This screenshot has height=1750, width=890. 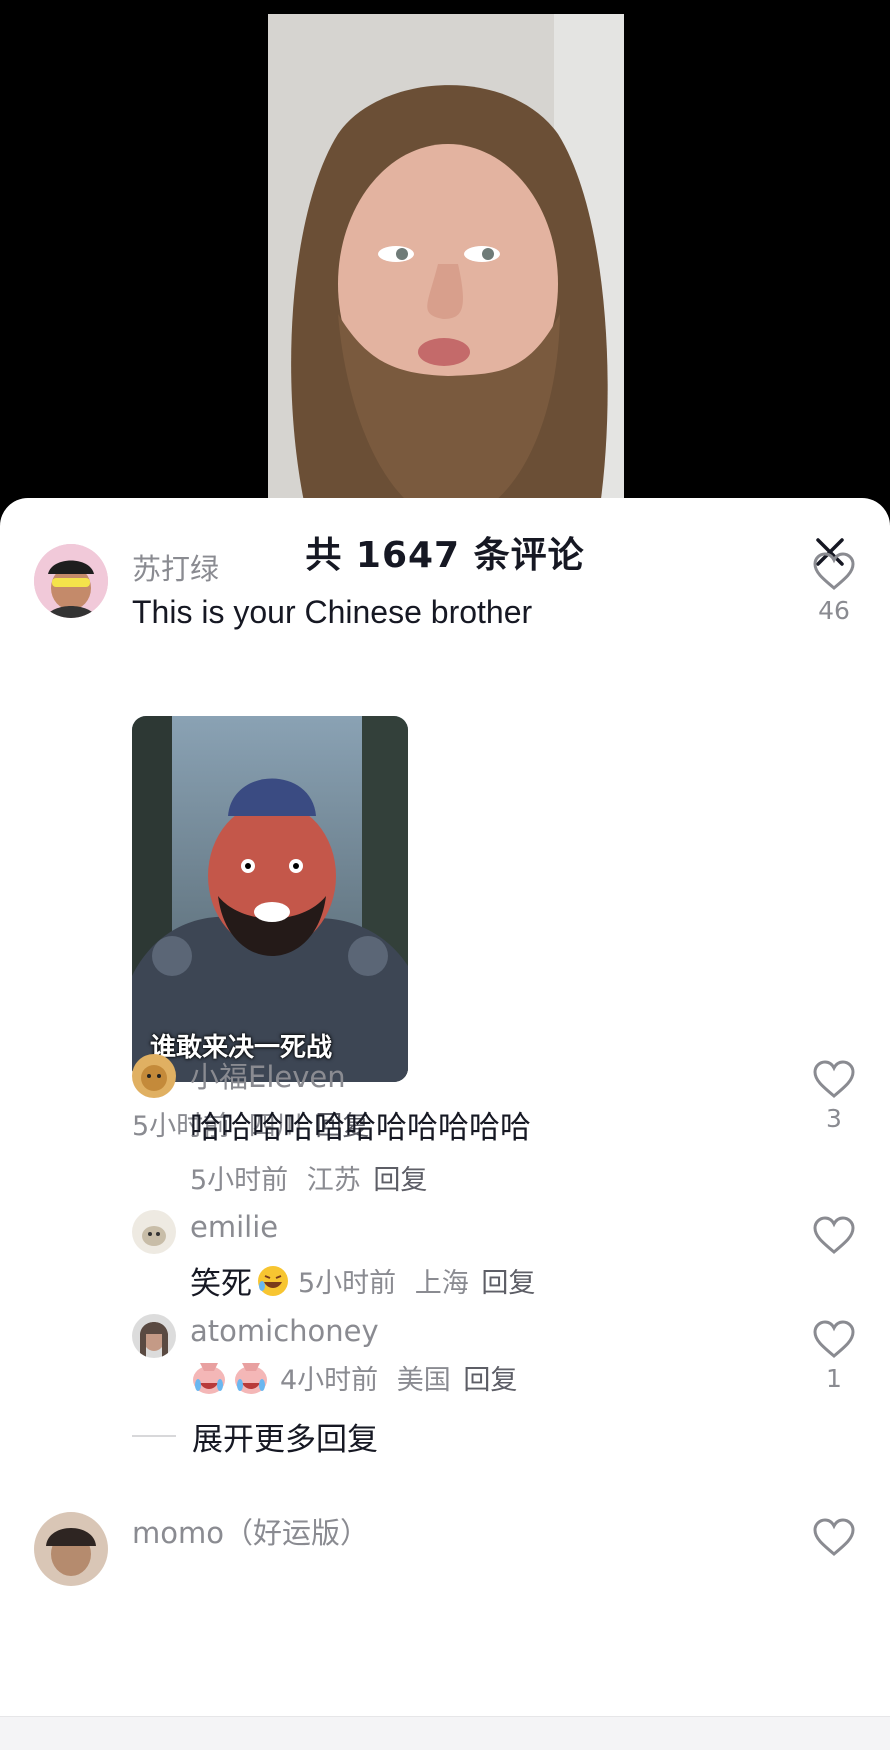 What do you see at coordinates (270, 899) in the screenshot?
I see `comment-image: 谁敢来决一死战` at bounding box center [270, 899].